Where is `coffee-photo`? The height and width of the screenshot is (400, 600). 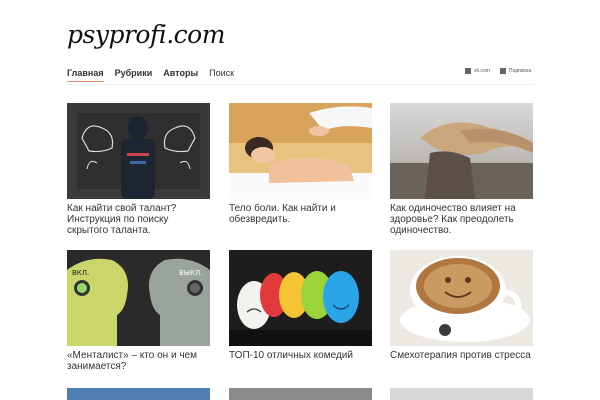
coffee-photo is located at coordinates (461, 298).